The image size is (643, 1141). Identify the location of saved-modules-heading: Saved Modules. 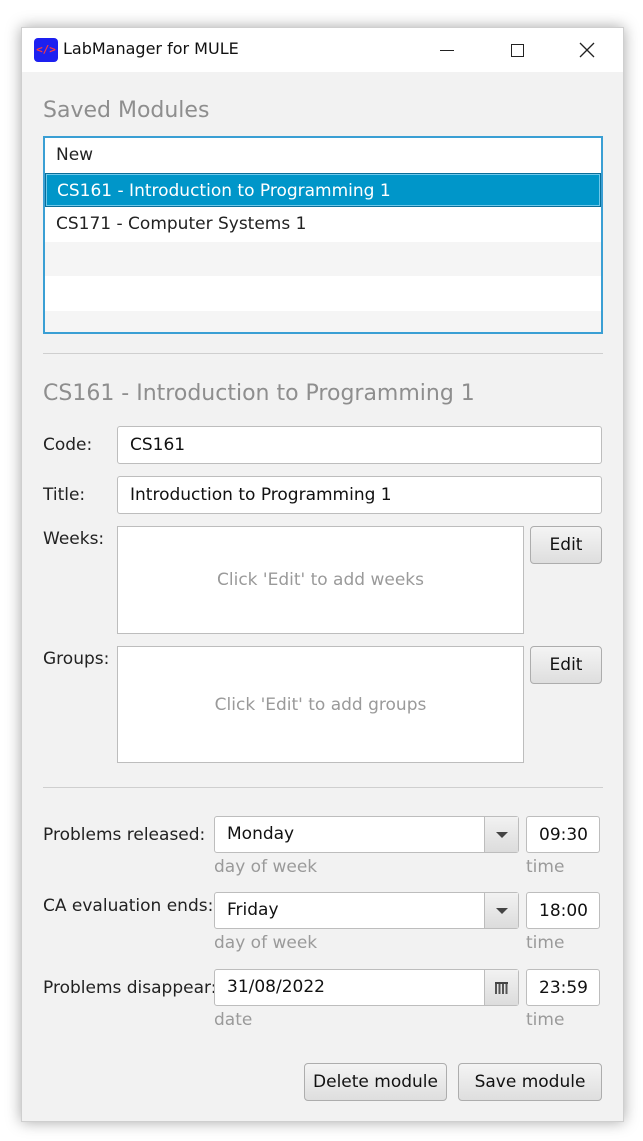
(126, 110).